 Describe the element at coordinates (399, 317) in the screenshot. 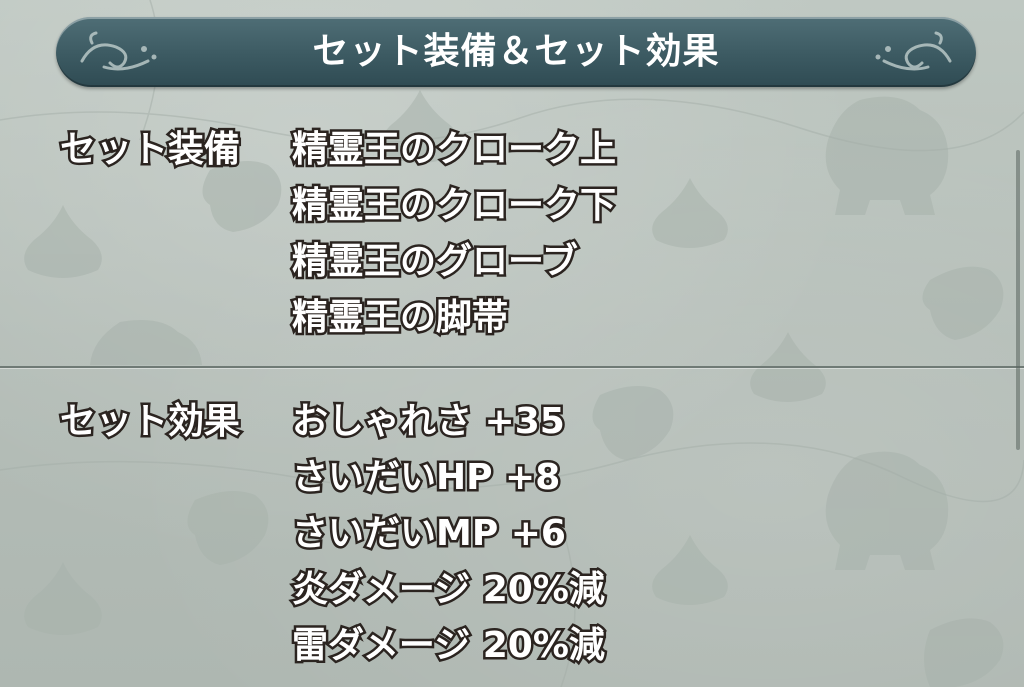

I see `set-equipment-item: 精霊王の脚帯` at that location.